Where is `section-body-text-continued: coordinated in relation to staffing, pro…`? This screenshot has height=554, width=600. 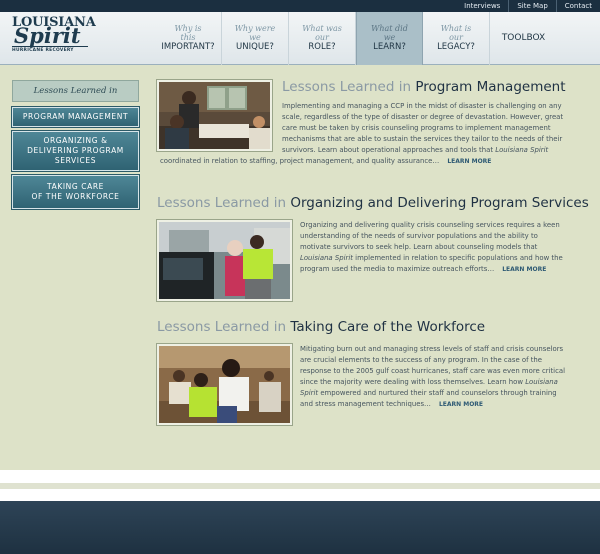 section-body-text-continued: coordinated in relation to staffing, pro… is located at coordinates (363, 161).